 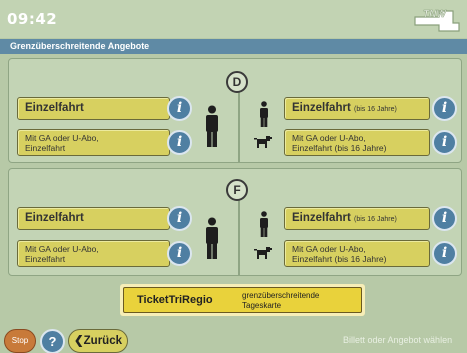 I want to click on chevron-left-icon: ❮, so click(x=79, y=341).